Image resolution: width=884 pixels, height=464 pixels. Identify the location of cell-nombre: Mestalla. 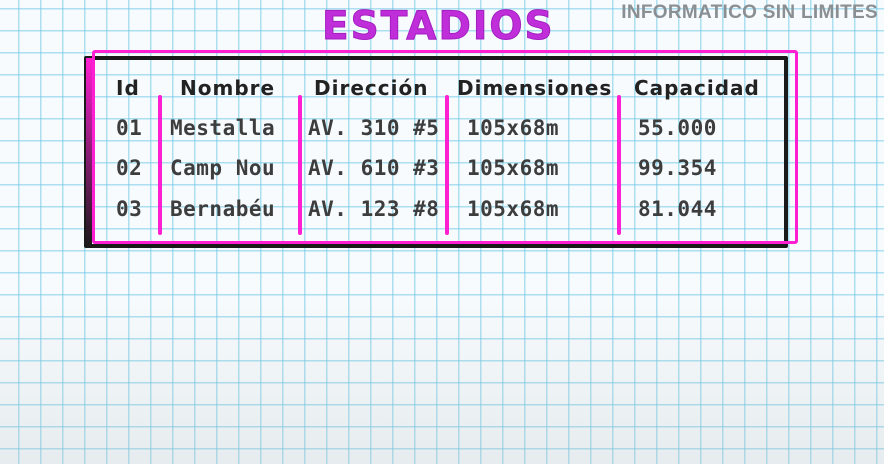
(223, 128).